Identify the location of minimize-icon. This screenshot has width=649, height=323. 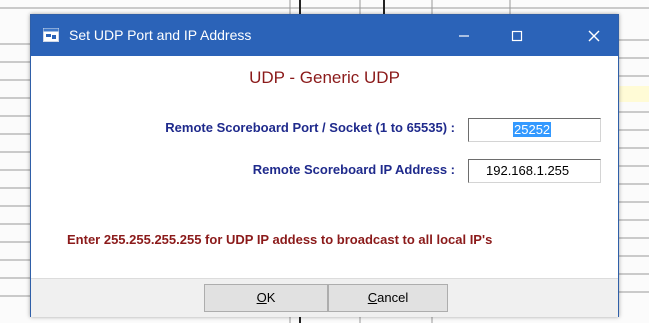
(464, 36).